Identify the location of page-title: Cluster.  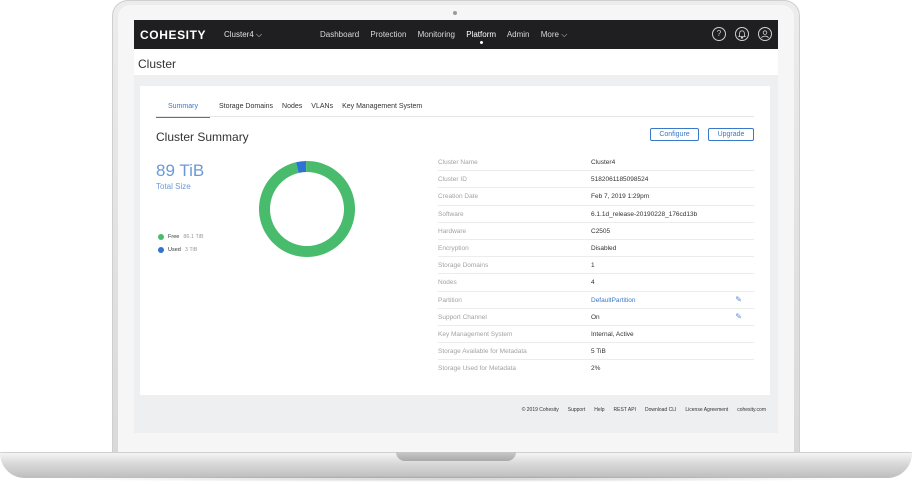
(157, 64).